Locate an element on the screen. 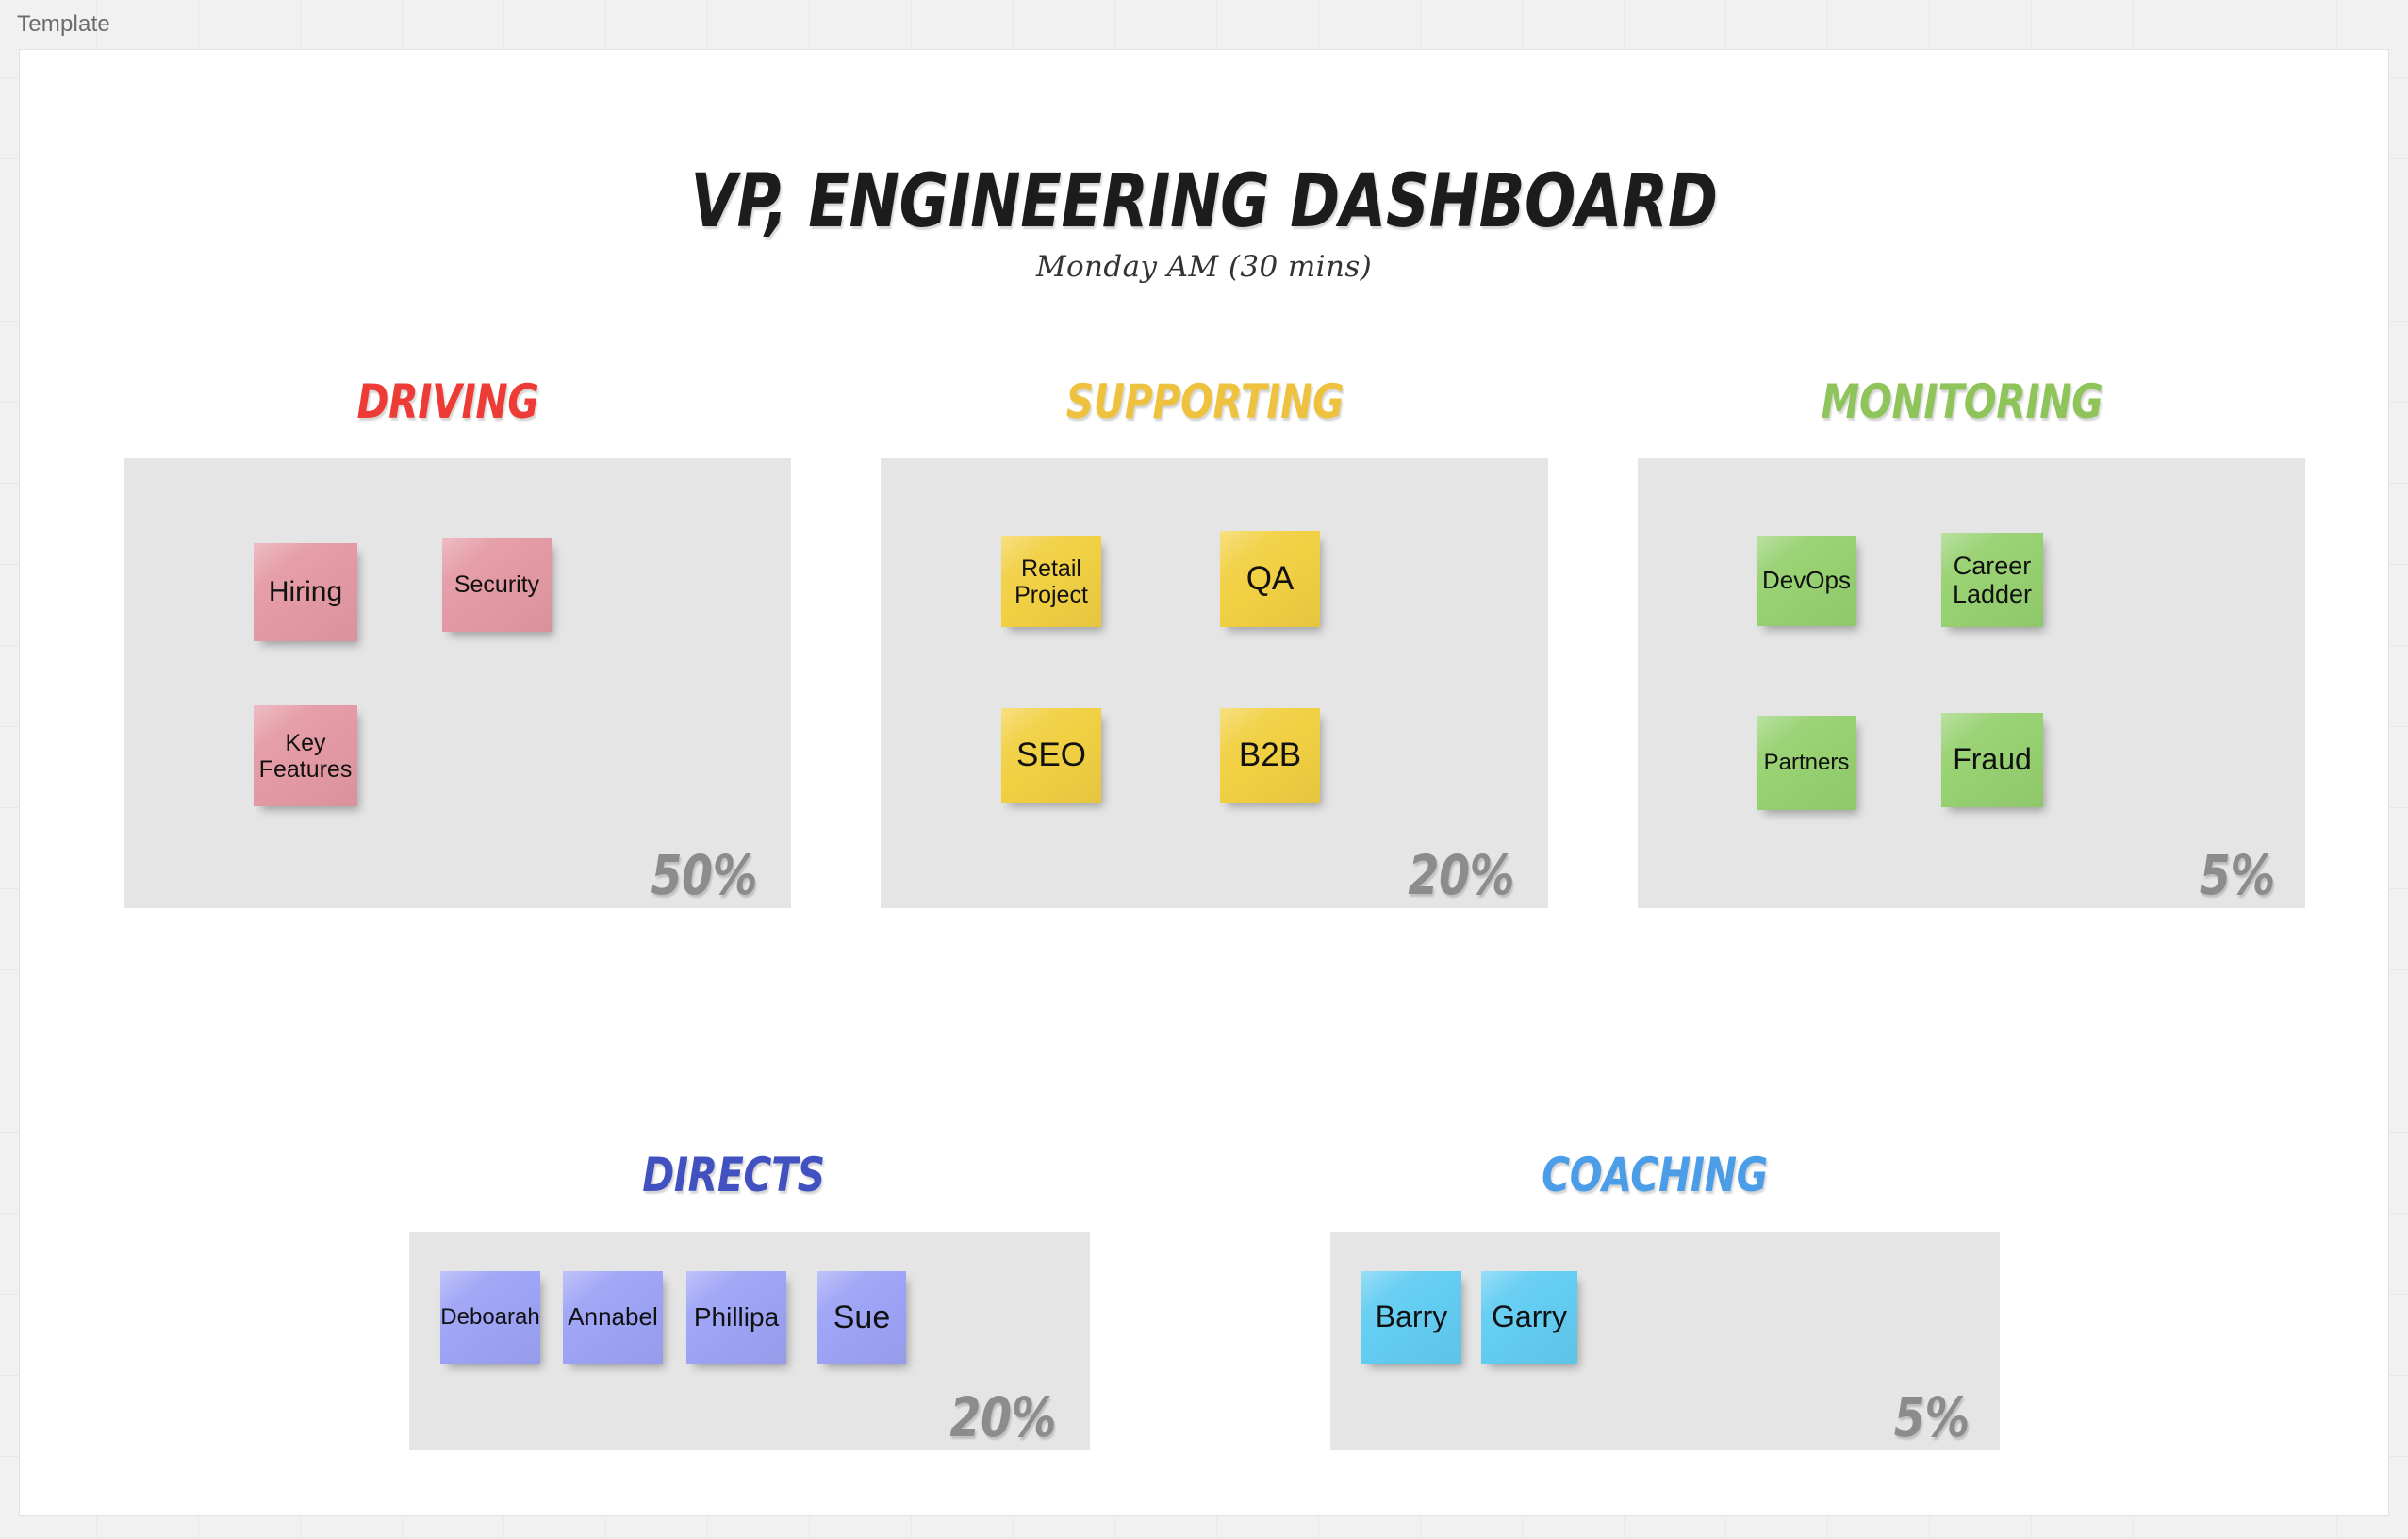 Image resolution: width=2408 pixels, height=1539 pixels. sticky-note: Security is located at coordinates (497, 585).